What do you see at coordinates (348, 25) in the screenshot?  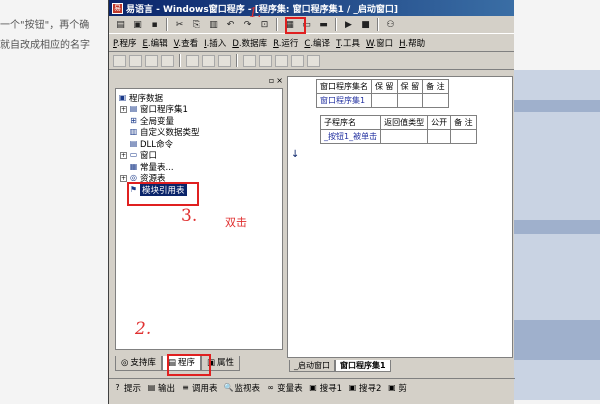 I see `run-icon: ▶` at bounding box center [348, 25].